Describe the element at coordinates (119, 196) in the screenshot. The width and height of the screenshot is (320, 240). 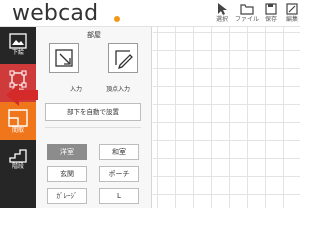
I see `room-btn-l: L` at that location.